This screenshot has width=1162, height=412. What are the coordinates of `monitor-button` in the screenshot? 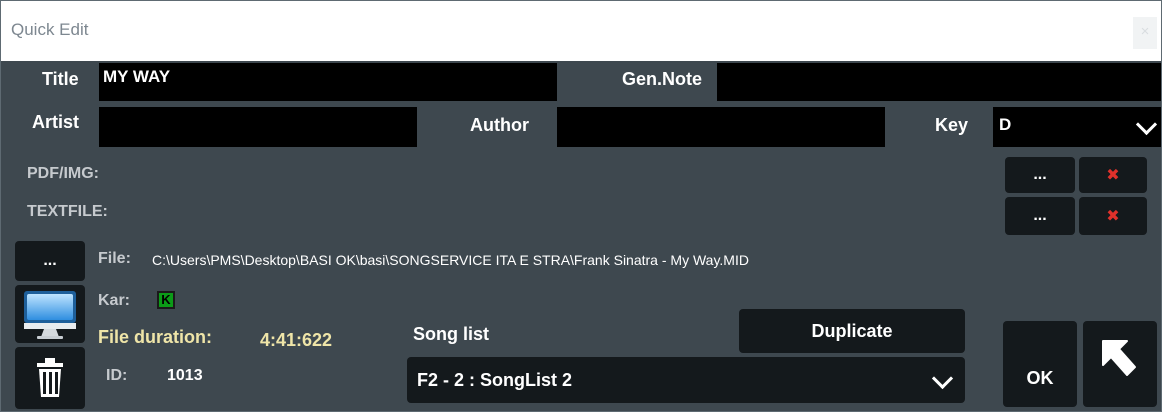 It's located at (50, 314).